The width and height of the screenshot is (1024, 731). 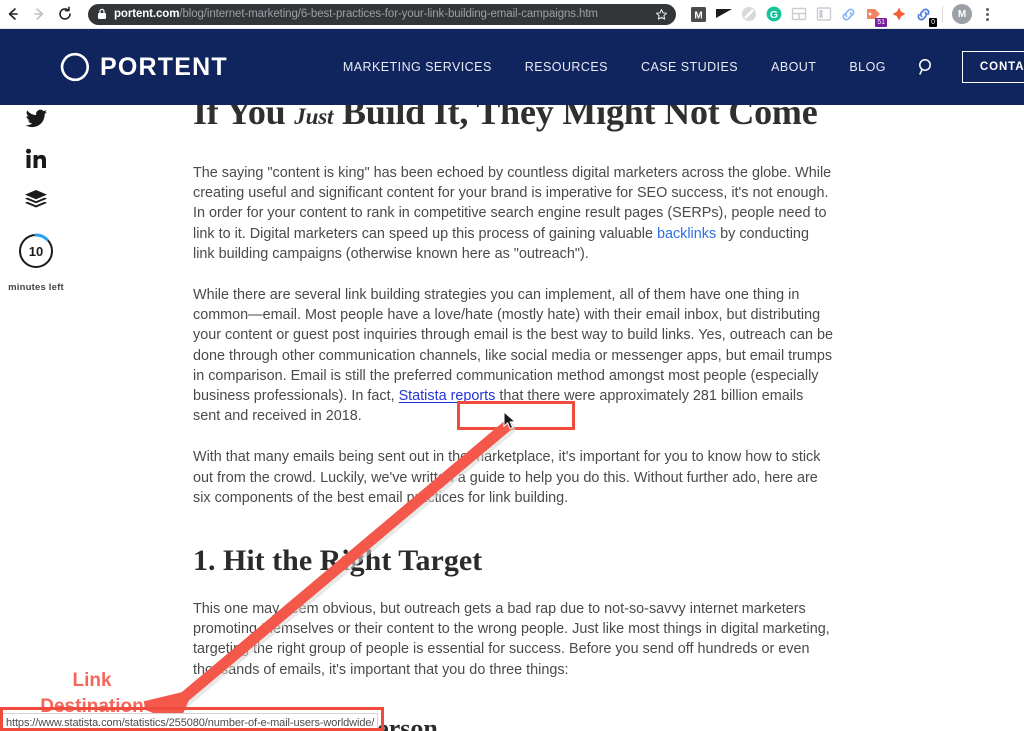 What do you see at coordinates (566, 67) in the screenshot?
I see `nav-resources: RESOURCES` at bounding box center [566, 67].